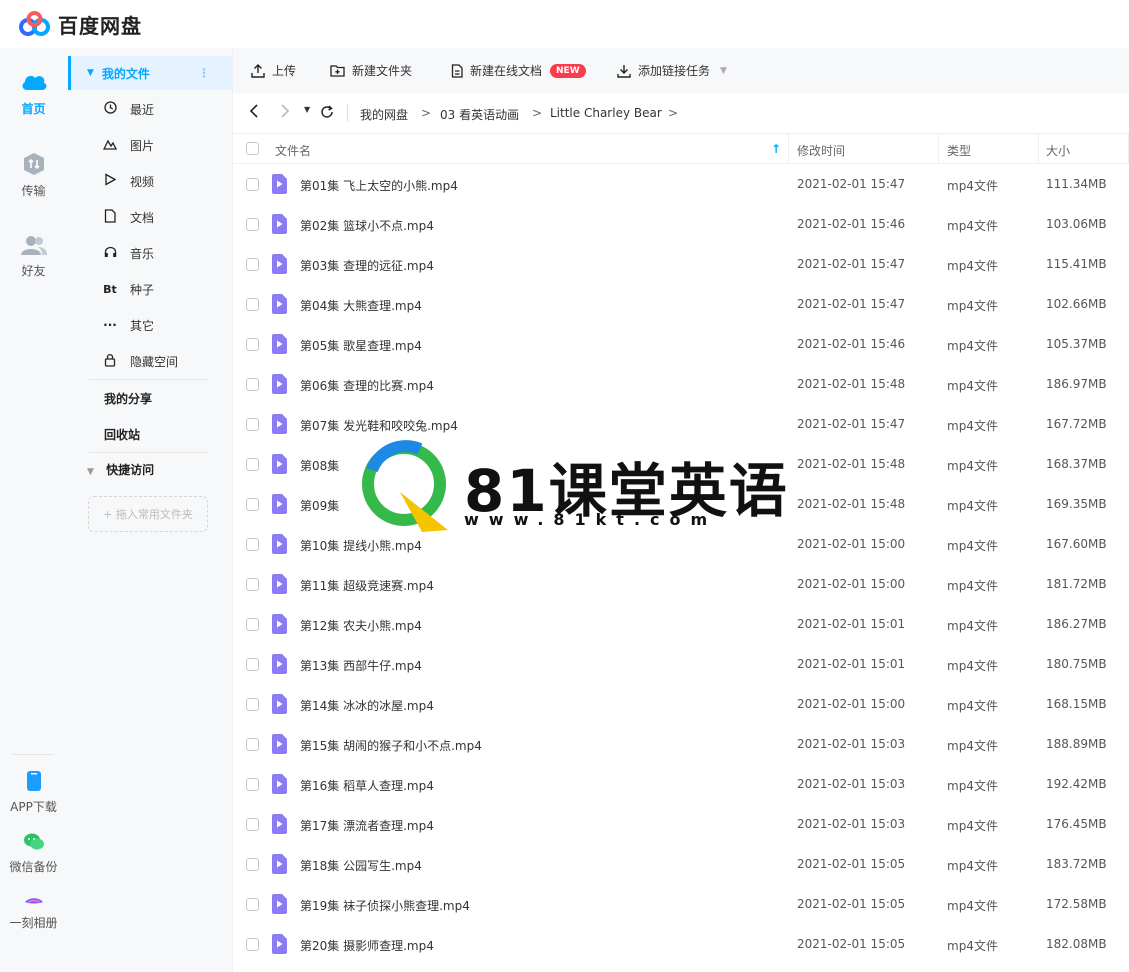 Image resolution: width=1129 pixels, height=972 pixels. I want to click on file-name: 第11集 超级竞速赛.mp4, so click(367, 585).